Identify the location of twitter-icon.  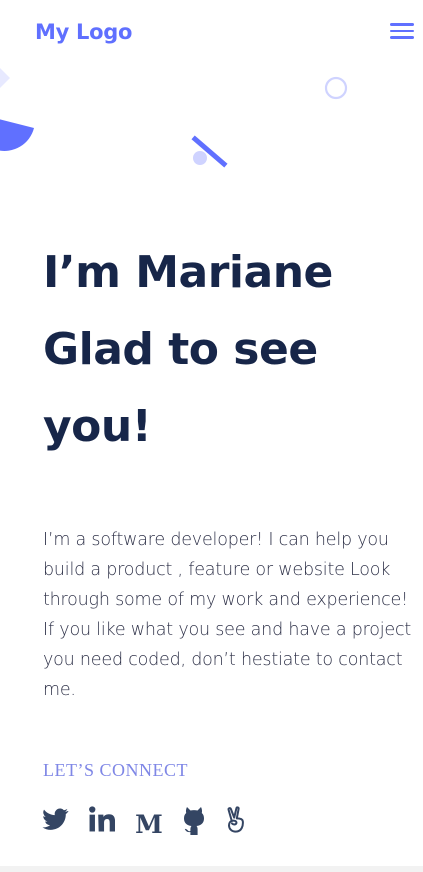
(55, 819).